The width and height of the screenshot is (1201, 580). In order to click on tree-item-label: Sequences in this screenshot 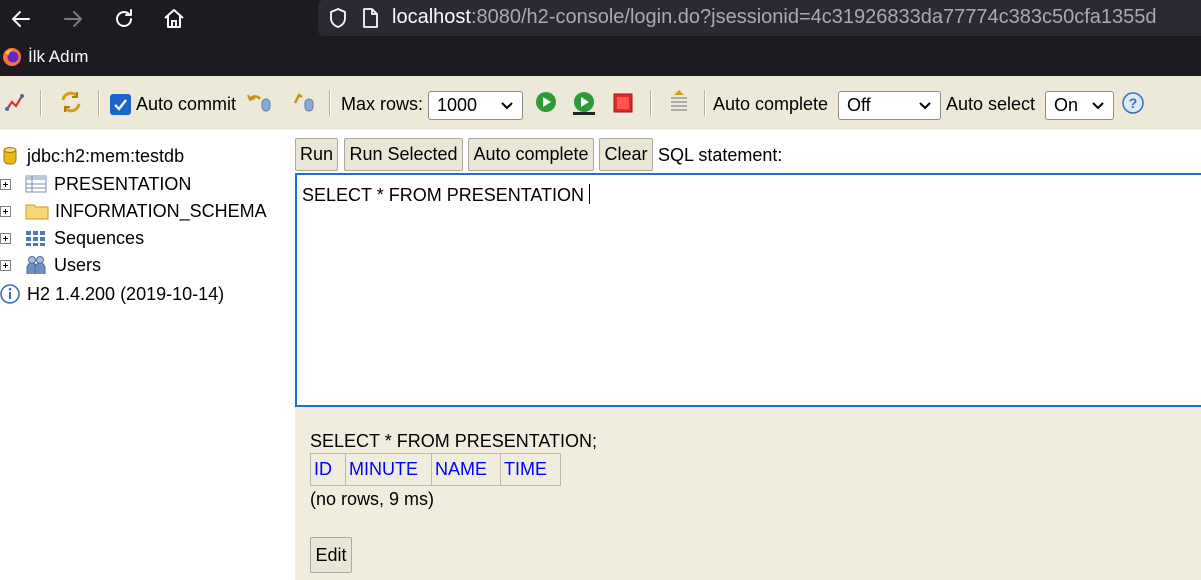, I will do `click(99, 237)`.